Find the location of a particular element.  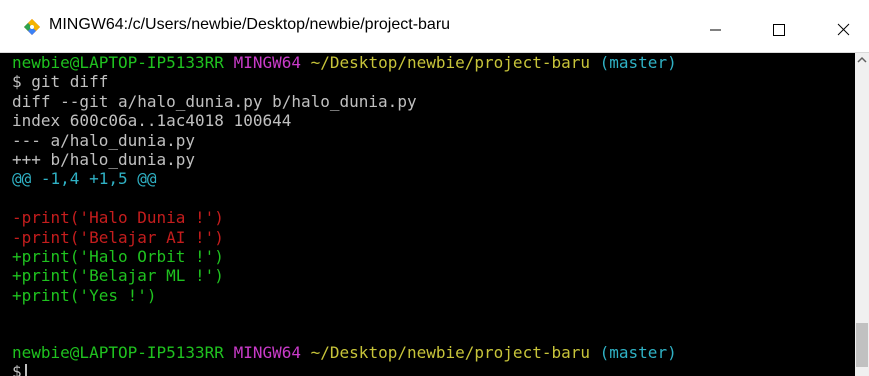

diff-removed-line: -print('Halo Dunia !') is located at coordinates (118, 217).